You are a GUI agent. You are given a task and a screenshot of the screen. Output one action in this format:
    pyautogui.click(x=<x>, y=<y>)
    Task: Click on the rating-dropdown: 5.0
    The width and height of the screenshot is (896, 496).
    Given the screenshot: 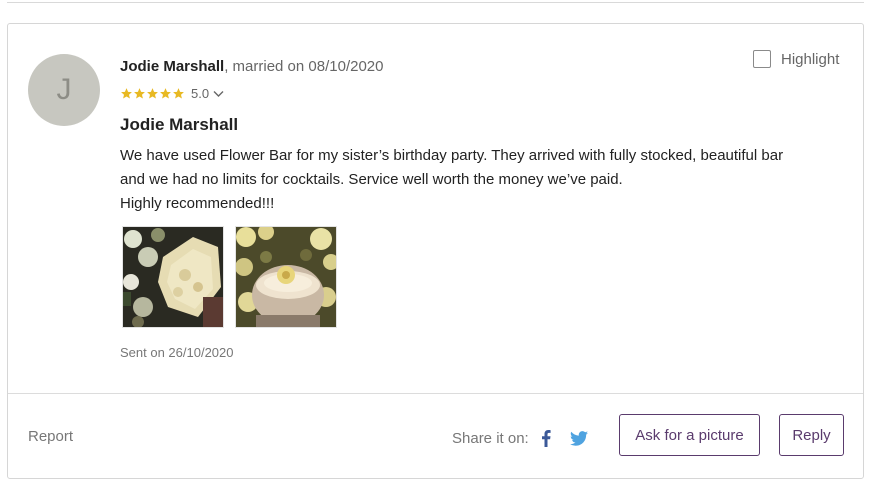 What is the action you would take?
    pyautogui.click(x=172, y=93)
    